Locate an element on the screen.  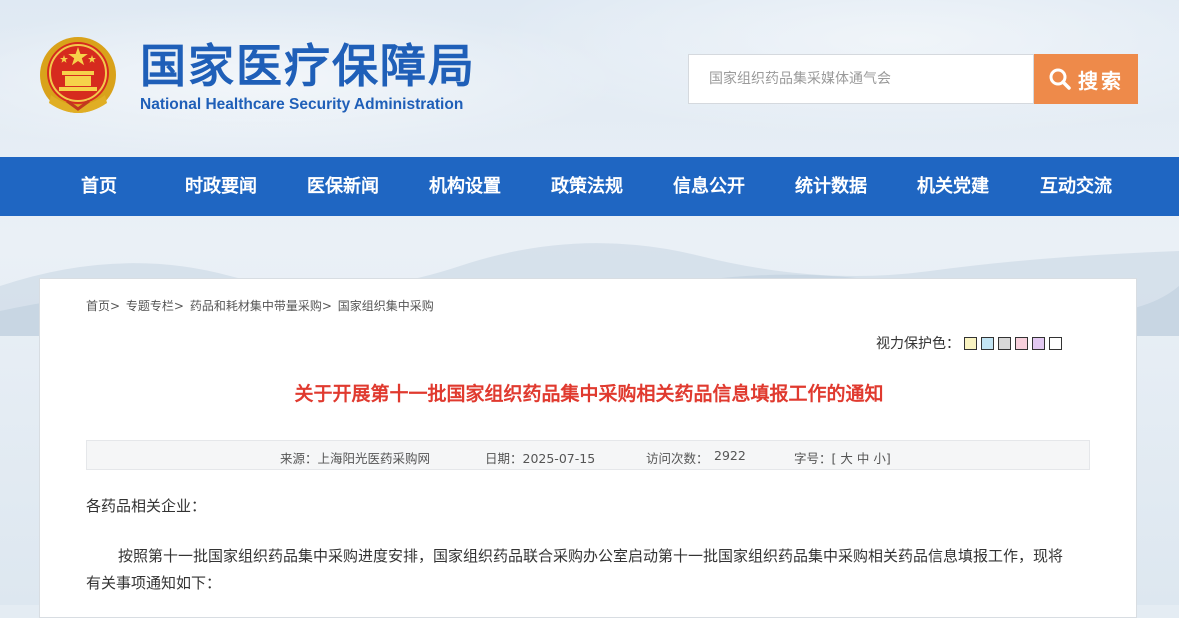
search-button: 搜索 is located at coordinates (1086, 79).